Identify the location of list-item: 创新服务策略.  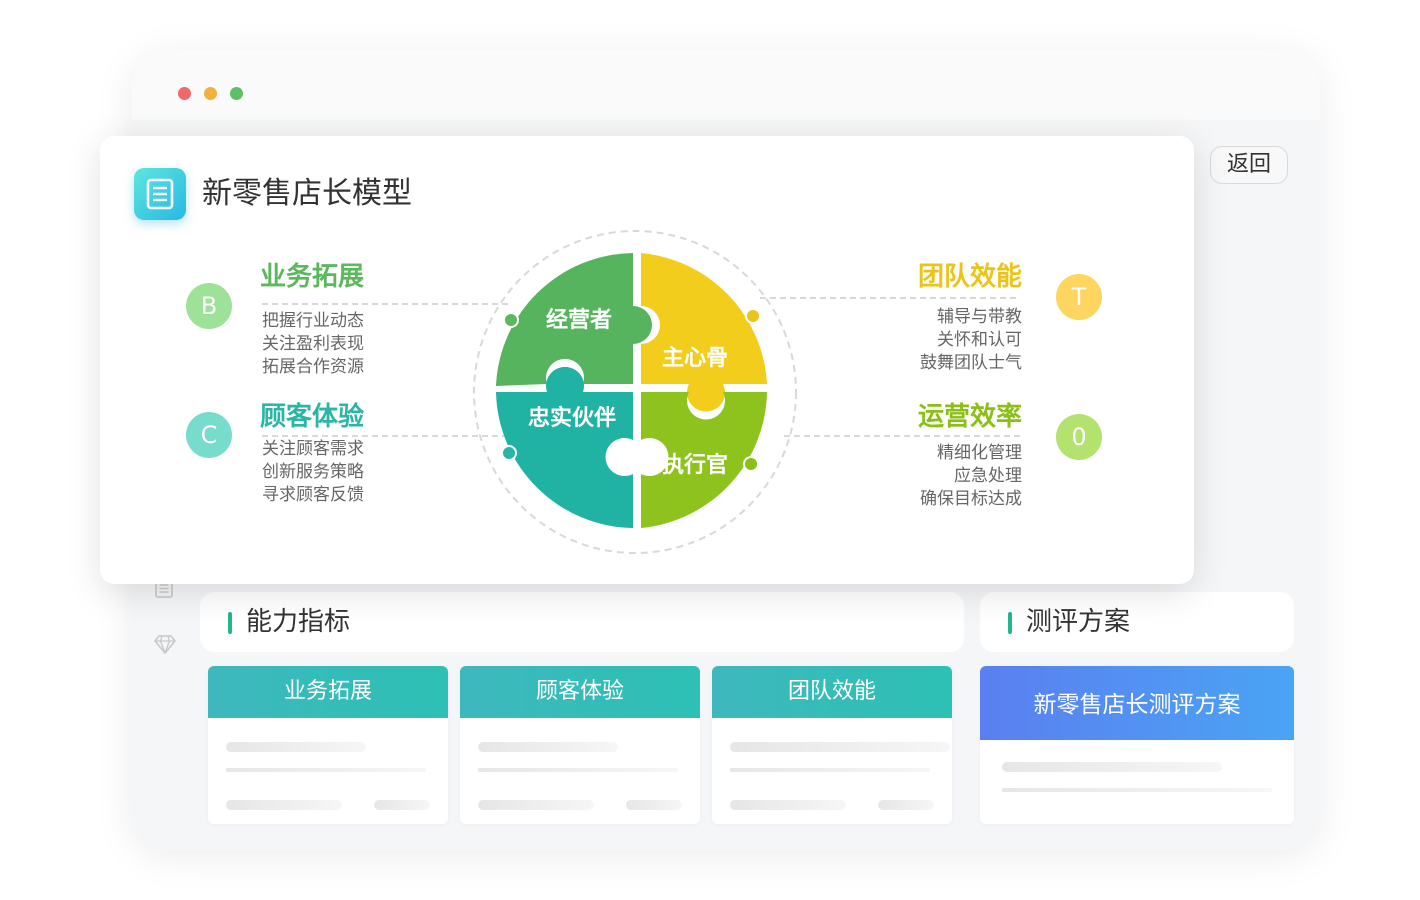
(313, 472).